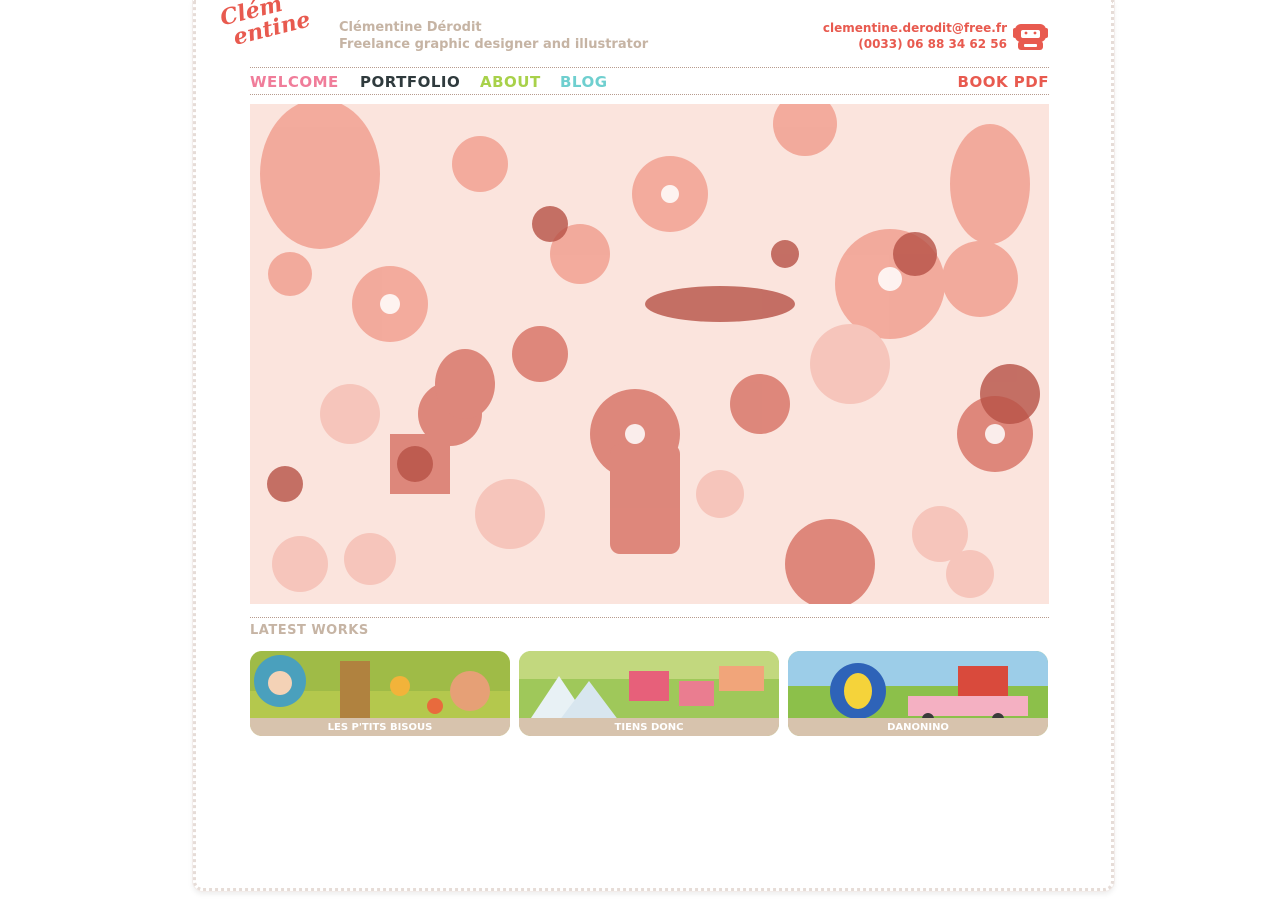  What do you see at coordinates (649, 82) in the screenshot?
I see `main-nav: WELCOME PORTFOLIO ABOUT BLOG BOOK PDF` at bounding box center [649, 82].